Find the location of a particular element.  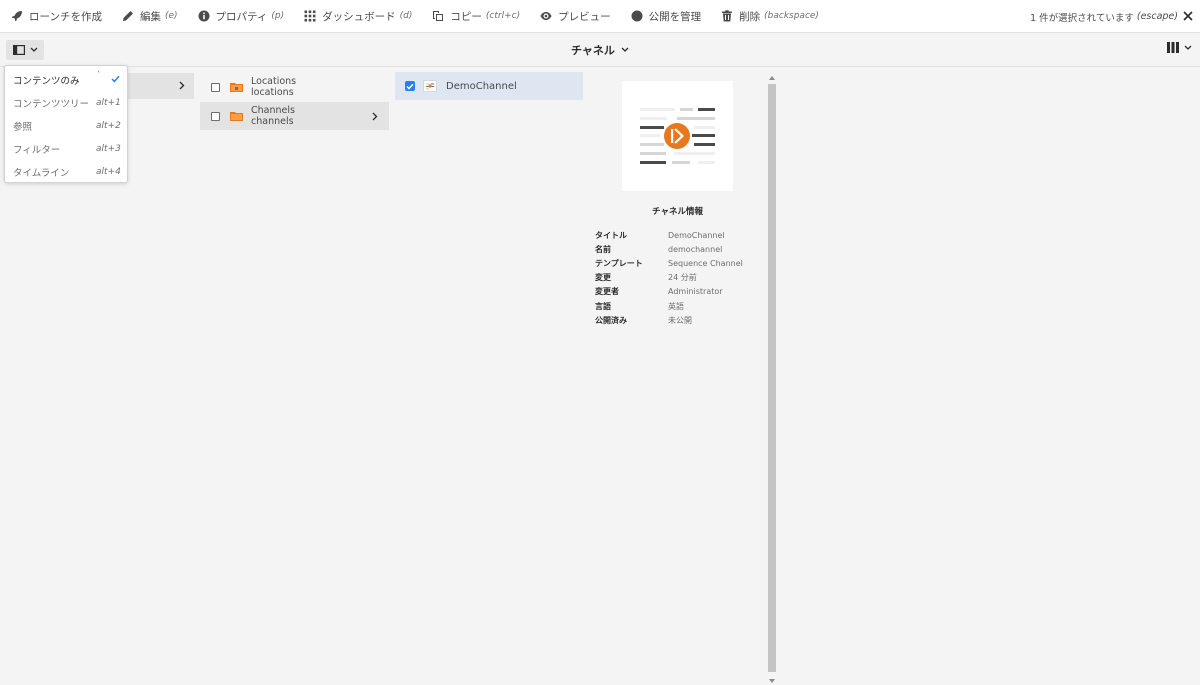

channel-sequence-icon is located at coordinates (677, 136).